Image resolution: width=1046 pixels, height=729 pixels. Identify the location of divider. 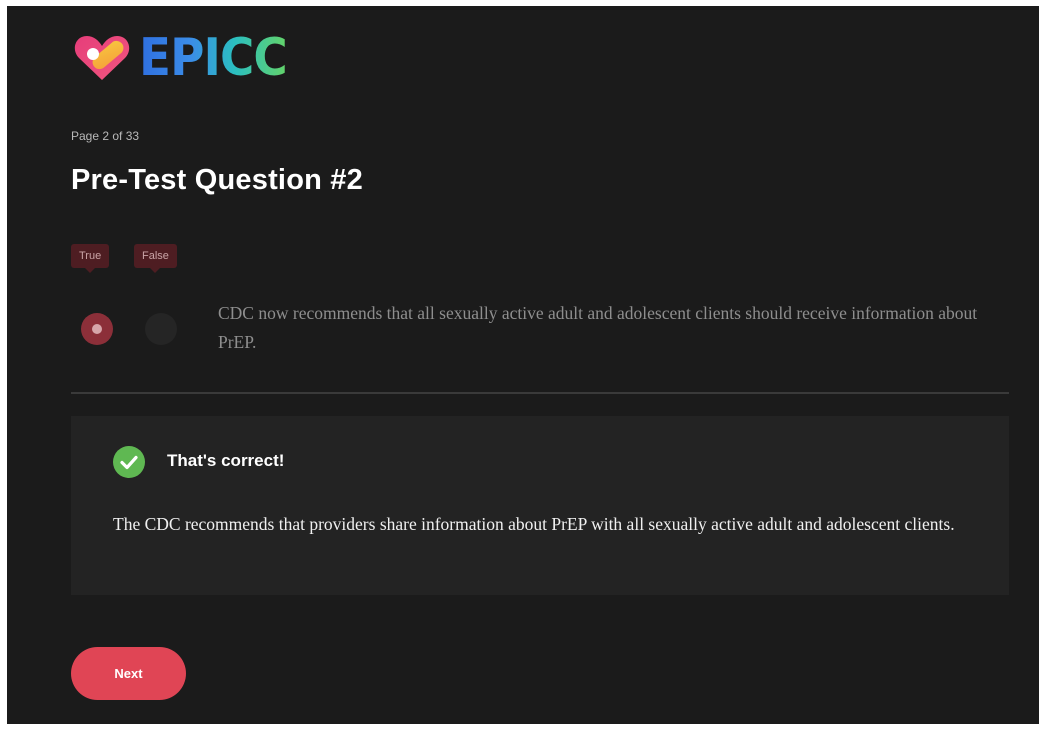
(540, 393).